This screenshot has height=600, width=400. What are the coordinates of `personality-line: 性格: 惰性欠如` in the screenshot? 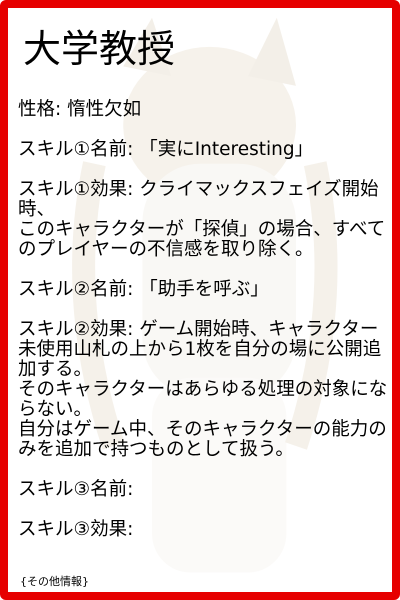 It's located at (80, 109).